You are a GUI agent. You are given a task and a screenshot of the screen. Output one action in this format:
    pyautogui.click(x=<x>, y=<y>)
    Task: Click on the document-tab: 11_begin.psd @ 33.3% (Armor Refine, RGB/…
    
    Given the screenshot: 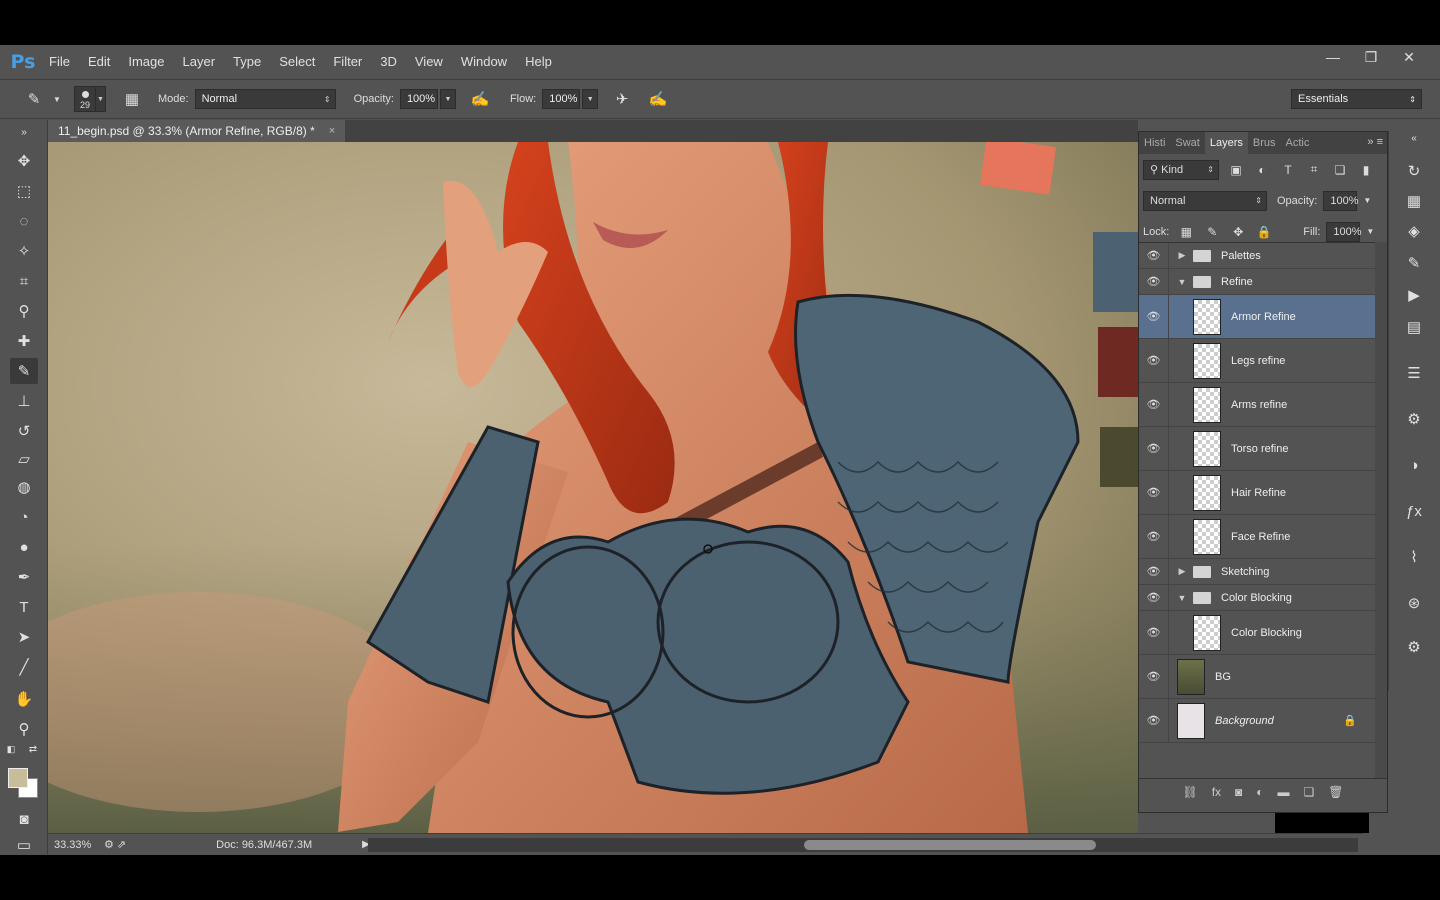 What is the action you would take?
    pyautogui.click(x=197, y=131)
    